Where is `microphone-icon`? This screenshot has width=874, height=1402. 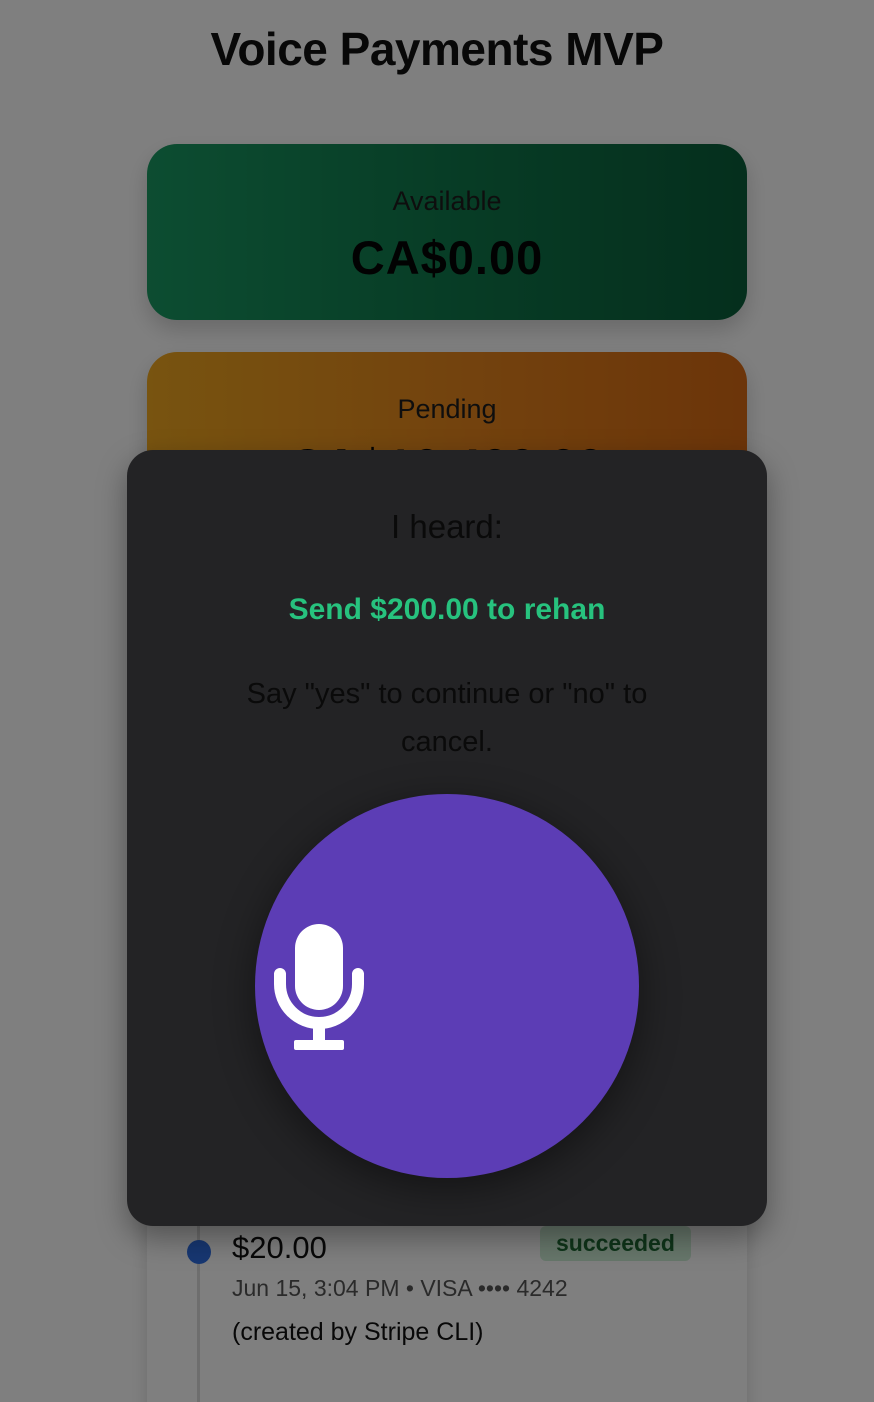 microphone-icon is located at coordinates (319, 987).